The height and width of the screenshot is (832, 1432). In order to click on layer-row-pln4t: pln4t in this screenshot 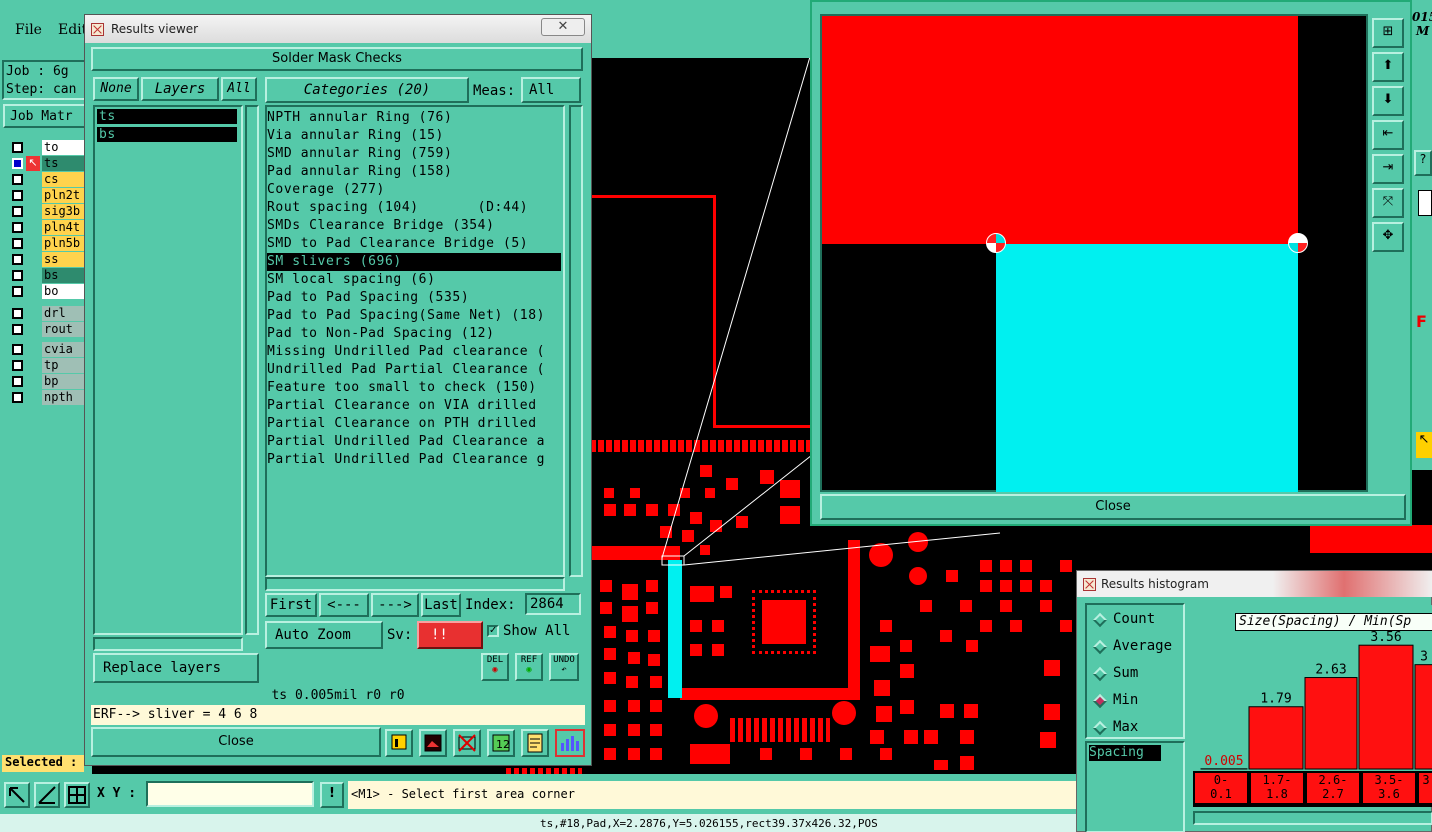, I will do `click(46, 228)`.